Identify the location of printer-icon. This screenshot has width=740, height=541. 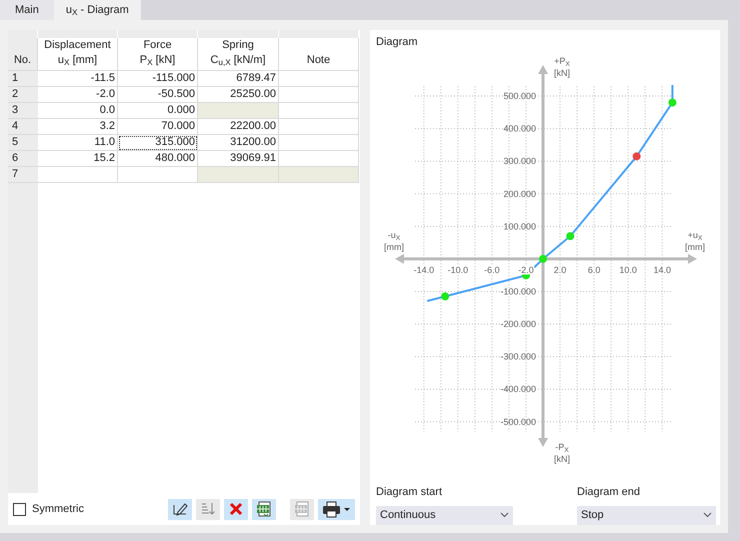
(336, 509).